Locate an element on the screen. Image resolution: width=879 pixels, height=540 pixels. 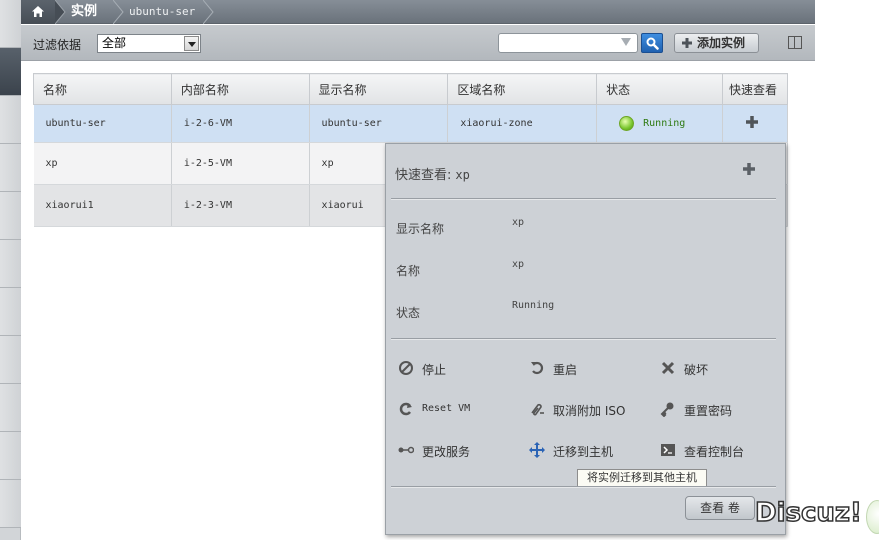
cell-internal-name: i-2-3-VM is located at coordinates (240, 205).